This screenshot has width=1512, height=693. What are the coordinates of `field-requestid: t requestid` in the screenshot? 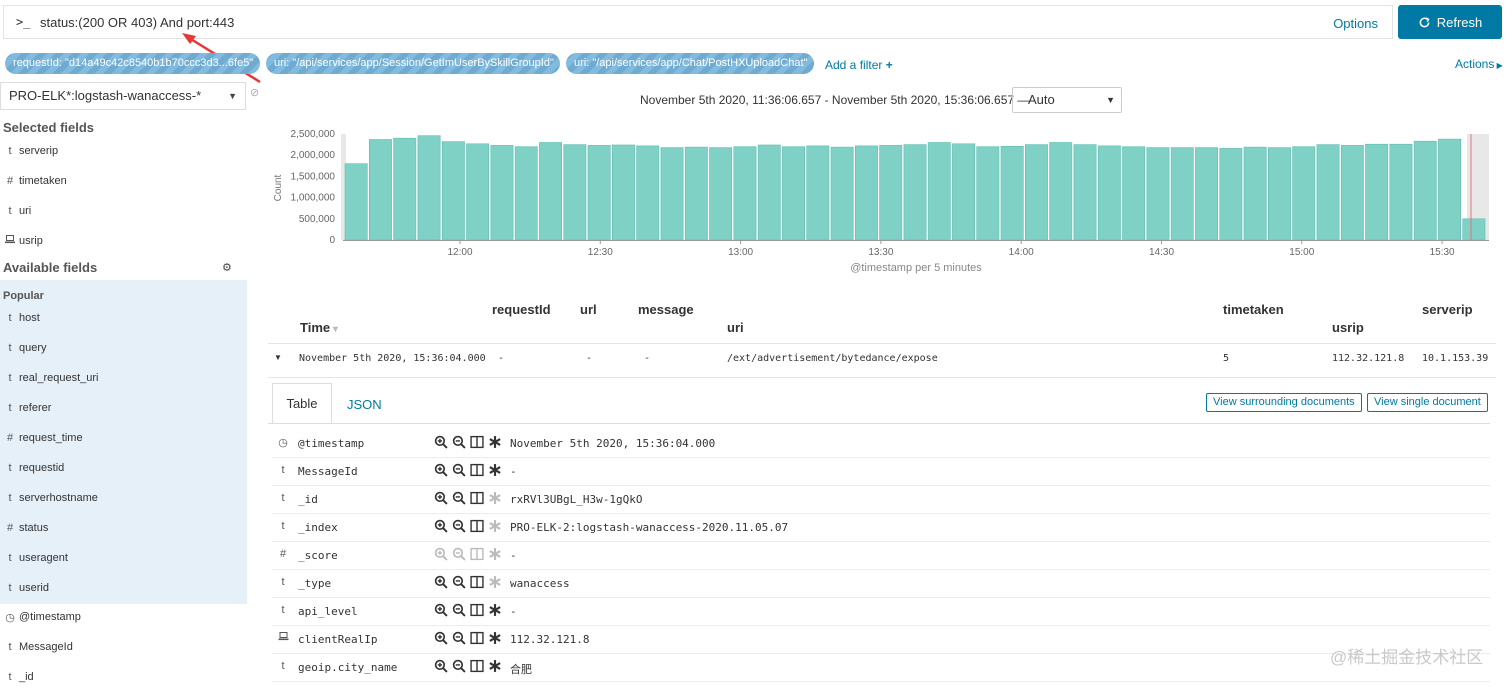 It's located at (123, 469).